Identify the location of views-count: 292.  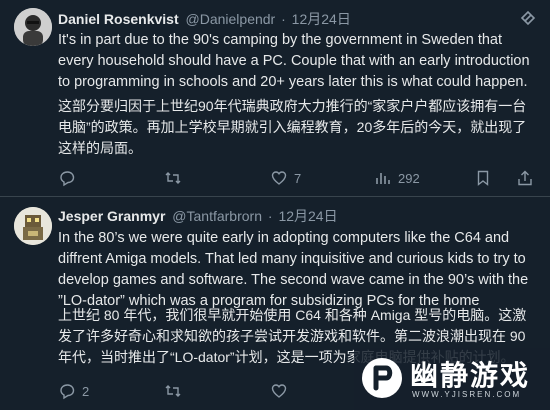
(409, 178).